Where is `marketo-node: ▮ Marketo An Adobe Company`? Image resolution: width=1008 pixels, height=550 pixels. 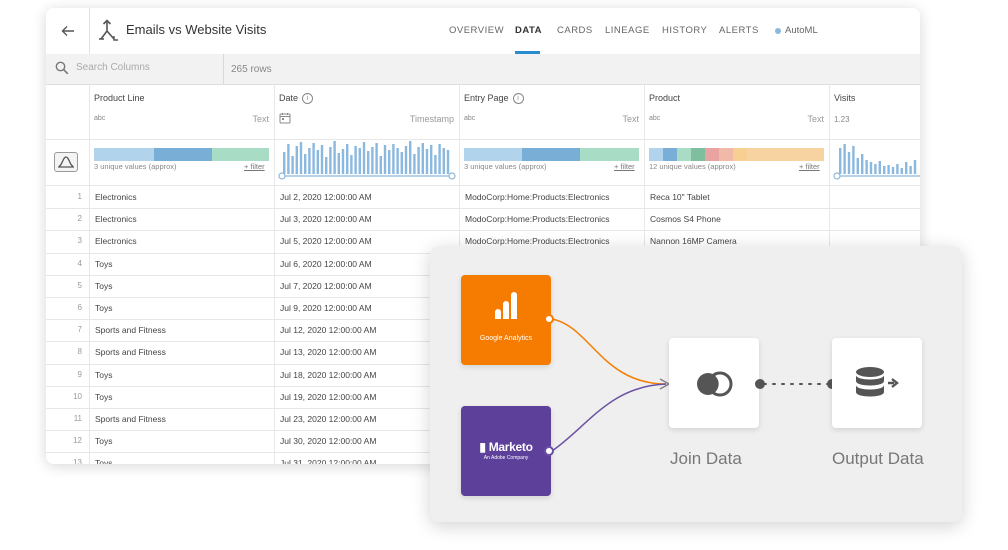
marketo-node: ▮ Marketo An Adobe Company is located at coordinates (506, 451).